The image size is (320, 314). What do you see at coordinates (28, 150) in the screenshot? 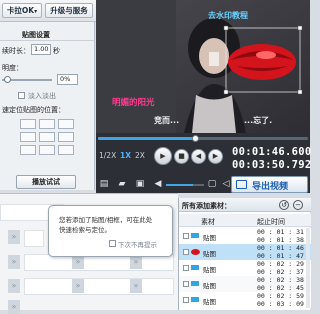
I see `grid-bottom-left` at bounding box center [28, 150].